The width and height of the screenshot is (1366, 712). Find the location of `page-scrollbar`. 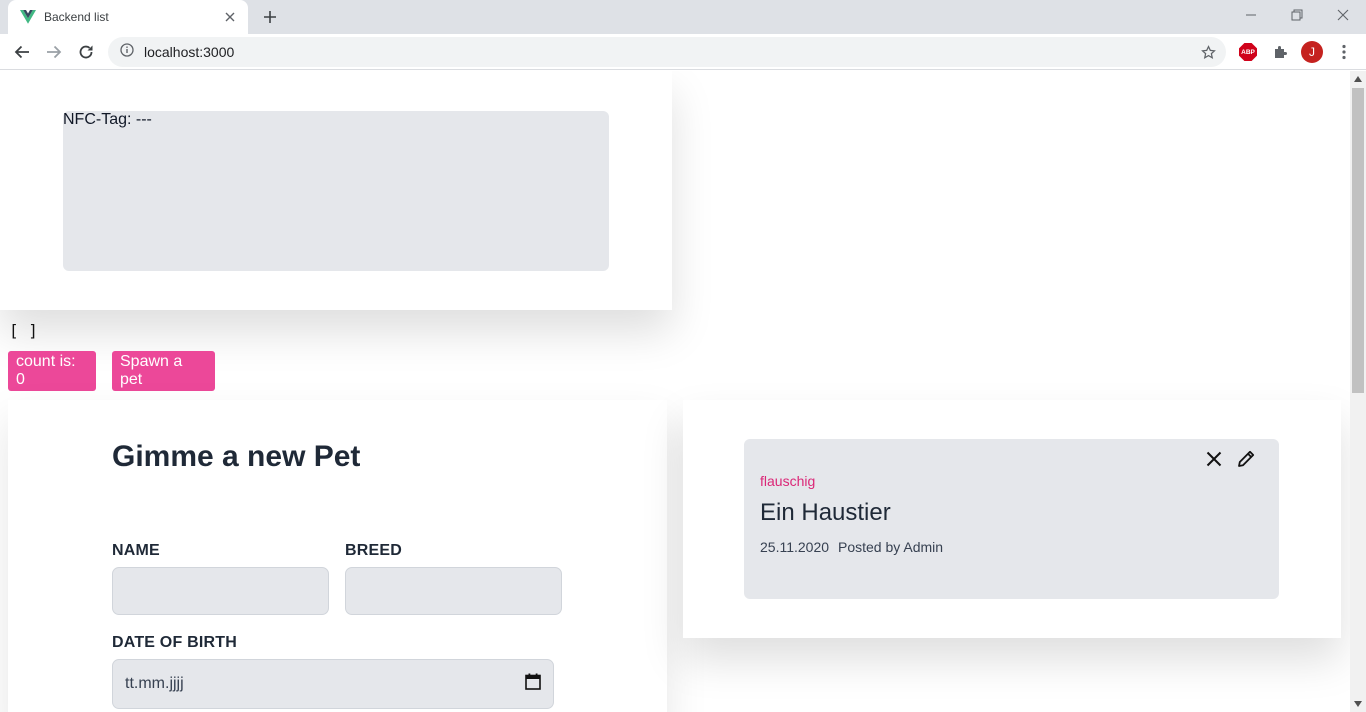

page-scrollbar is located at coordinates (1358, 391).